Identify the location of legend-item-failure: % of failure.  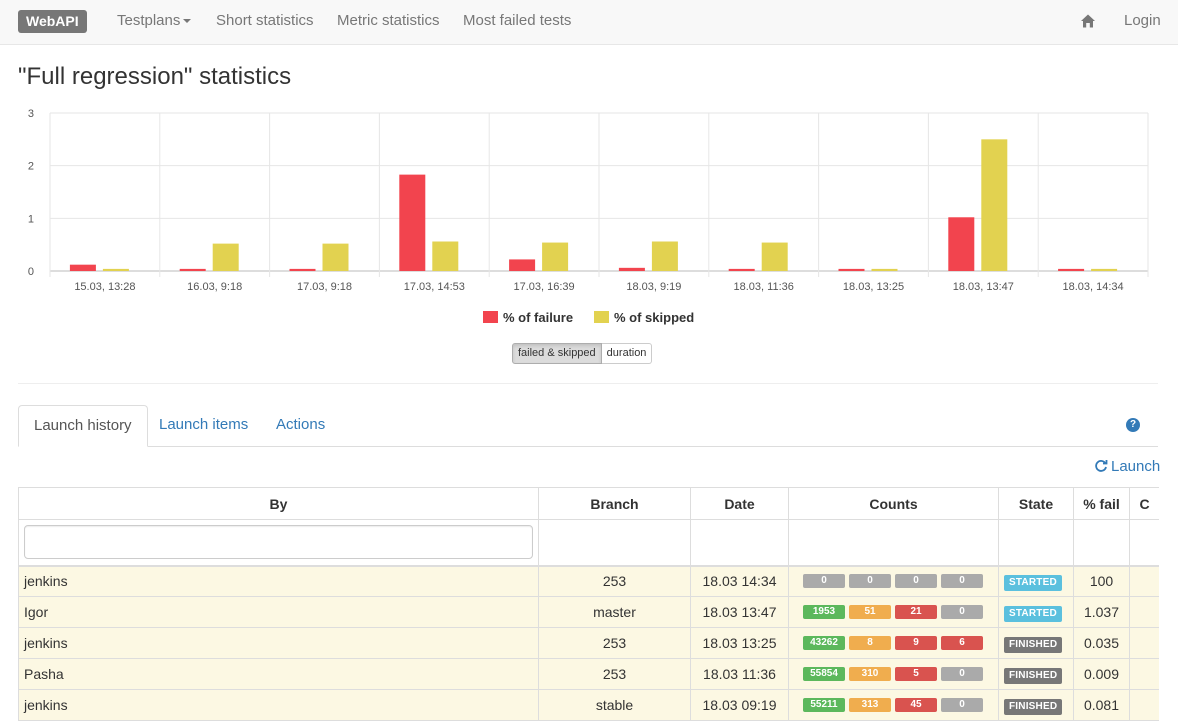
(528, 318).